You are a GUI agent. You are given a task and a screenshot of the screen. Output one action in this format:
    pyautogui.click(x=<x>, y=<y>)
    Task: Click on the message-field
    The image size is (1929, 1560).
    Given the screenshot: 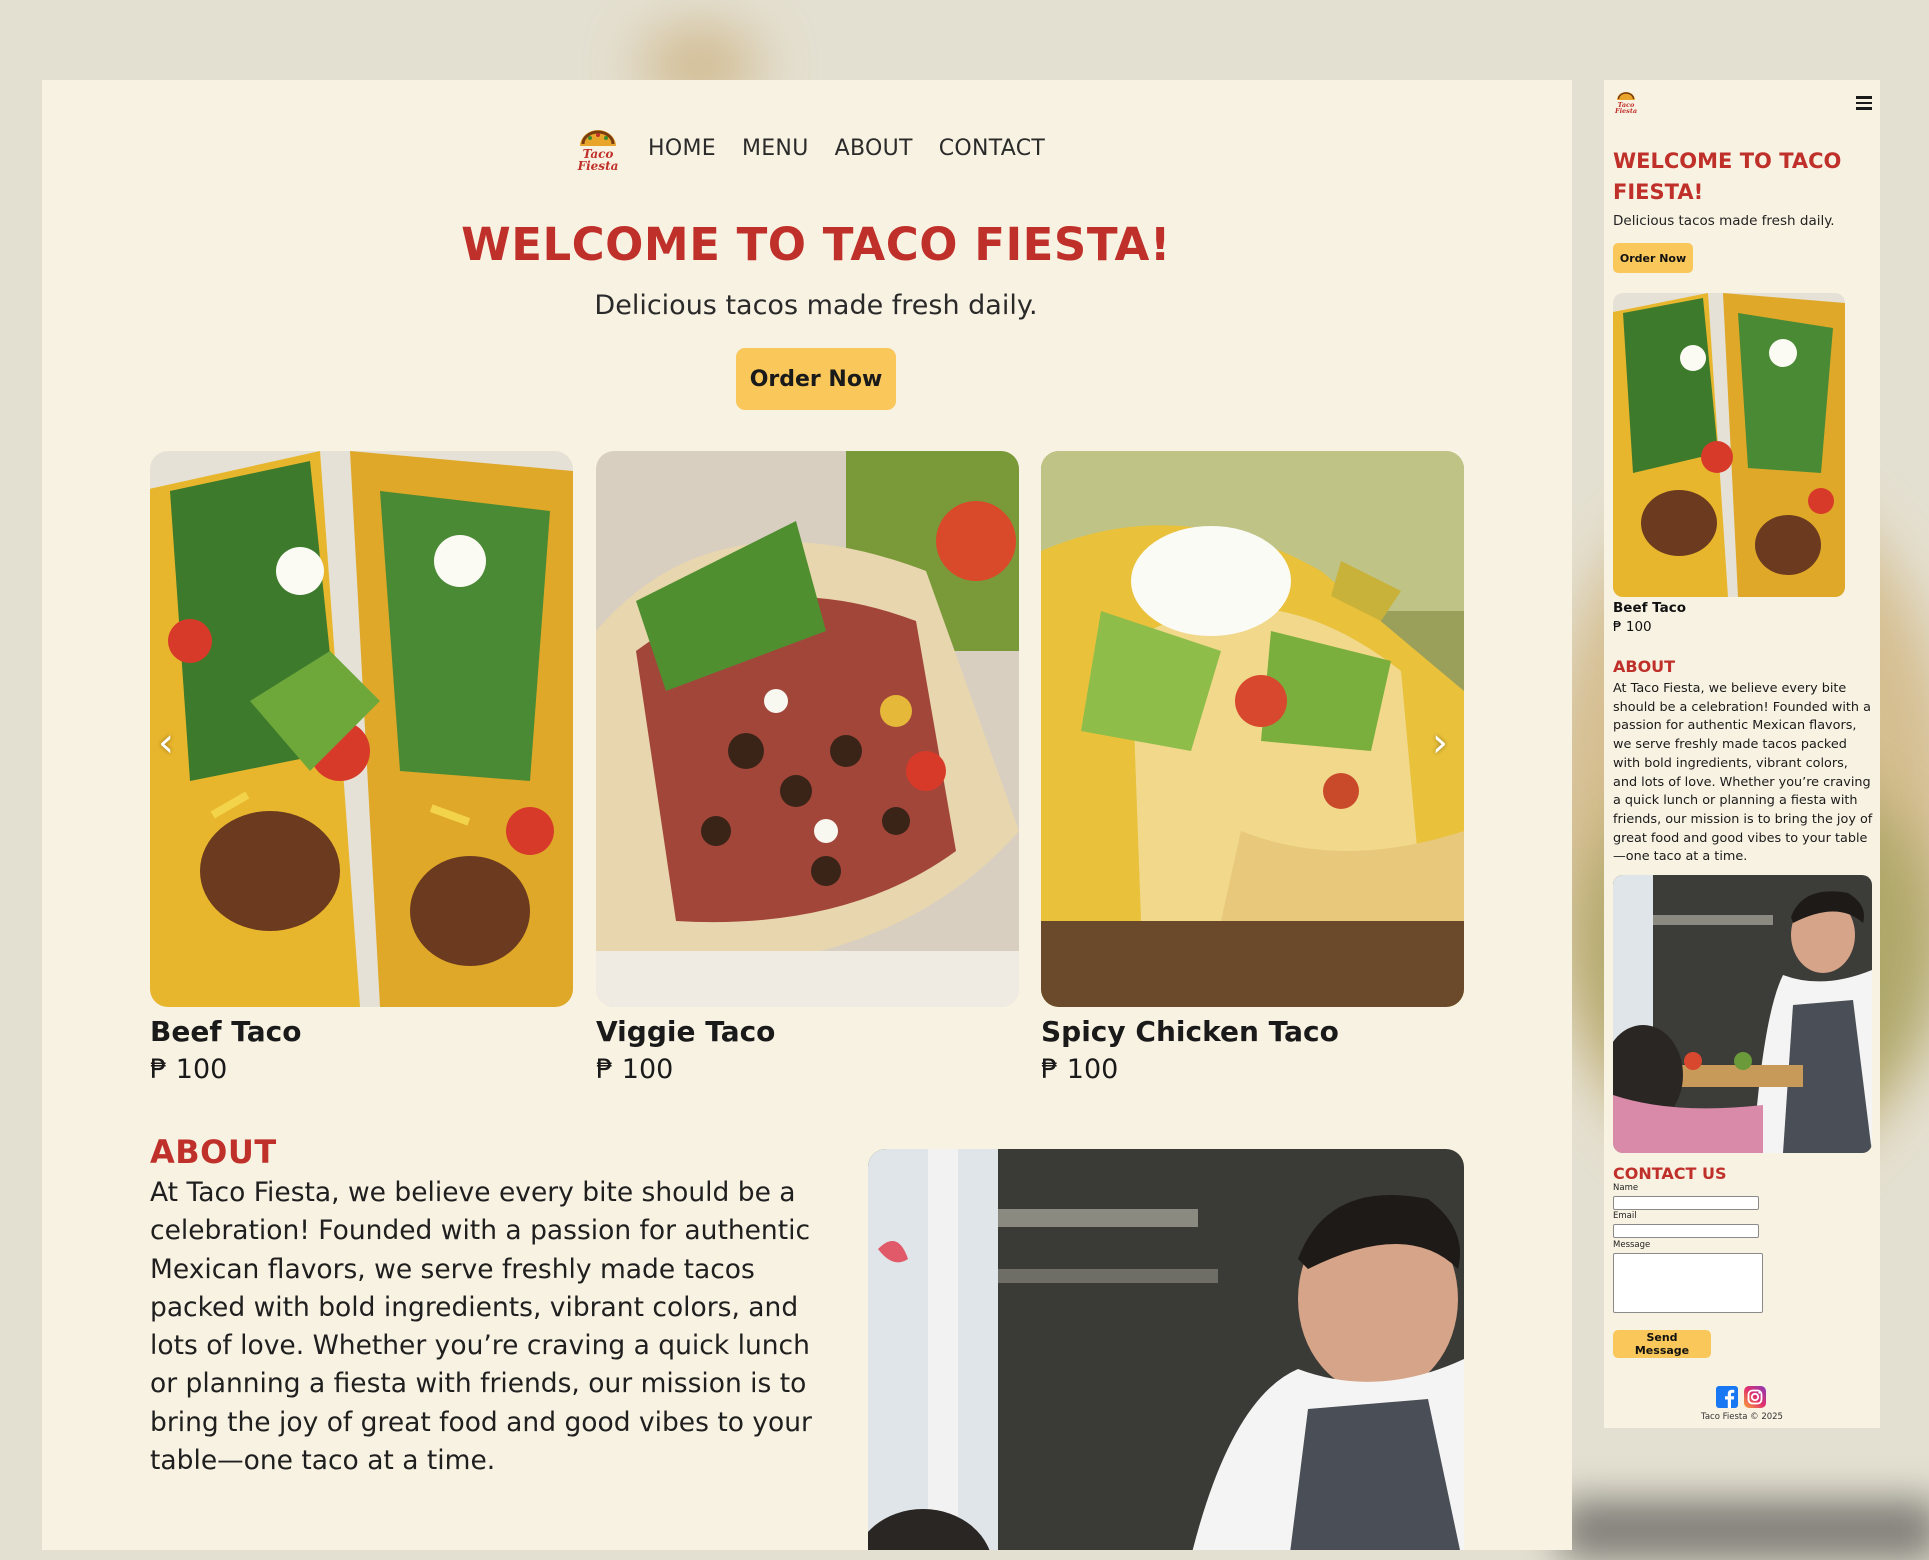 What is the action you would take?
    pyautogui.click(x=1688, y=1283)
    